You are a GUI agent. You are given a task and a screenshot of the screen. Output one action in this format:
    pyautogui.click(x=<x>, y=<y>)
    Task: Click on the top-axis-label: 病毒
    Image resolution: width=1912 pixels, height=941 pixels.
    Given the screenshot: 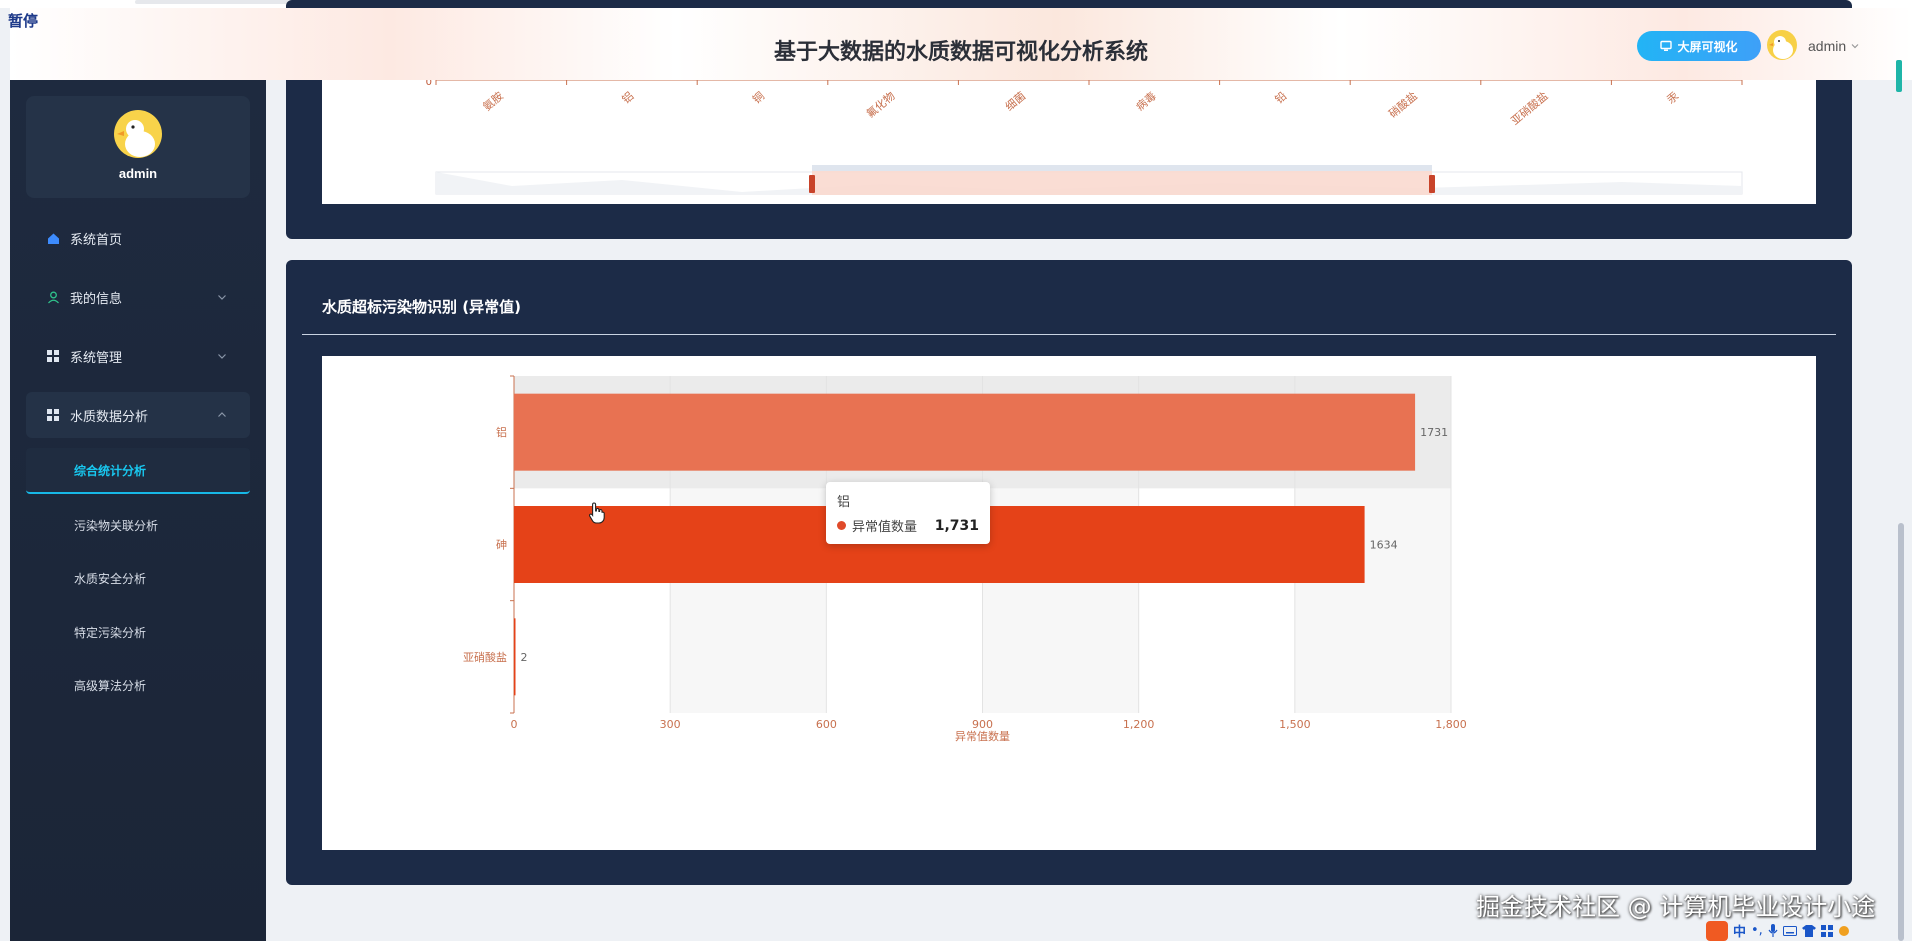 What is the action you would take?
    pyautogui.click(x=1146, y=101)
    